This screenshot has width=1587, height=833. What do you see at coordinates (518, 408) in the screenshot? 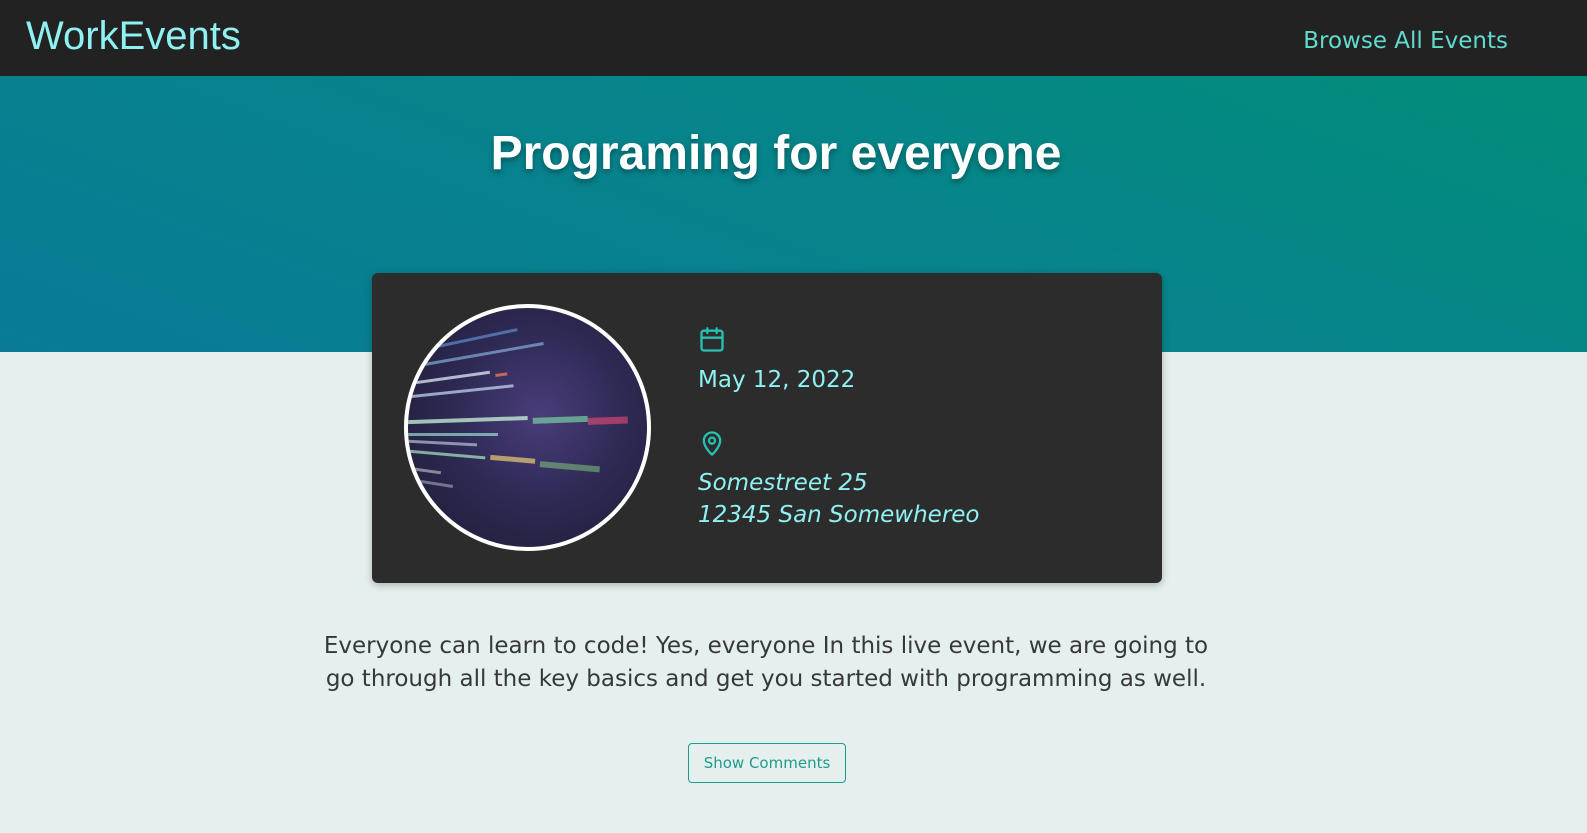
I see `code-screen-illustration` at bounding box center [518, 408].